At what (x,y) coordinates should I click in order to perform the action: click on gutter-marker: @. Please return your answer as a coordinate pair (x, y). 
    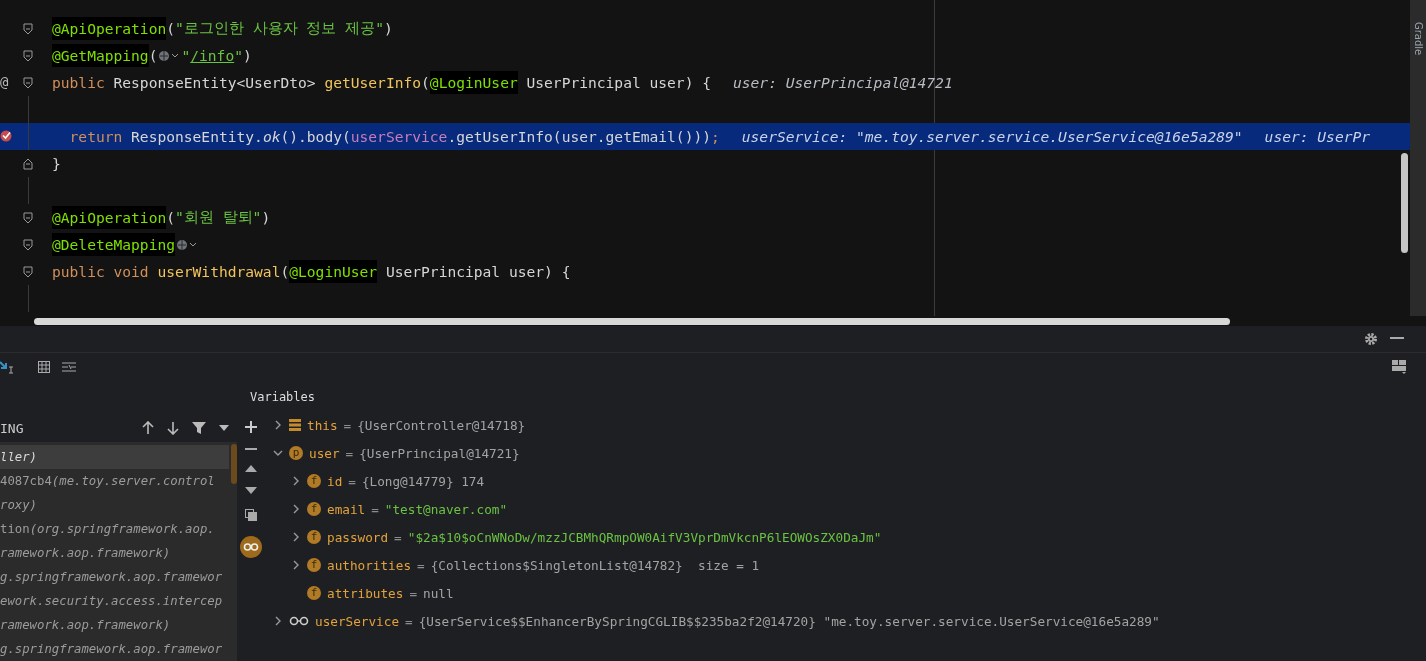
    Looking at the image, I should click on (4, 82).